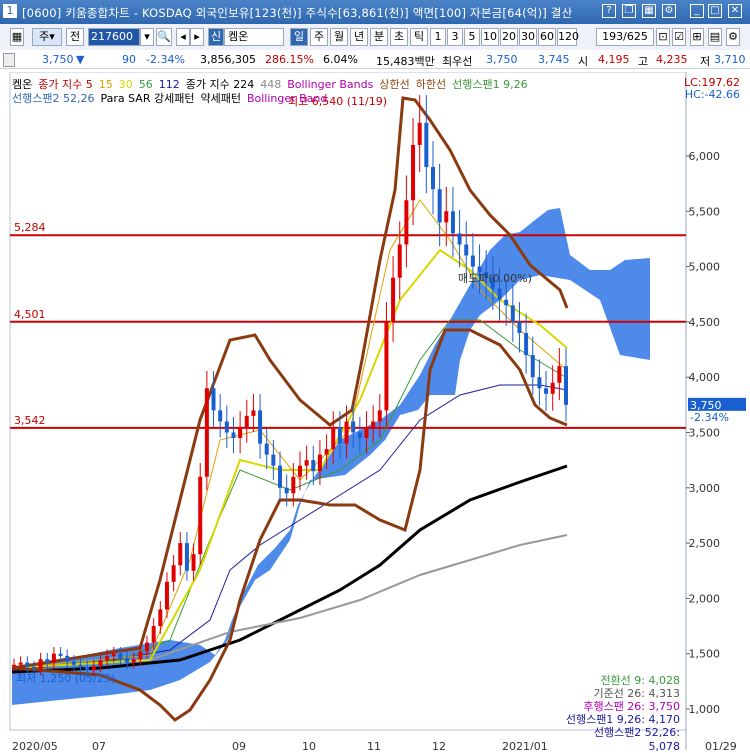 This screenshot has height=753, width=750. I want to click on price-tick-label: 5,500, so click(705, 211).